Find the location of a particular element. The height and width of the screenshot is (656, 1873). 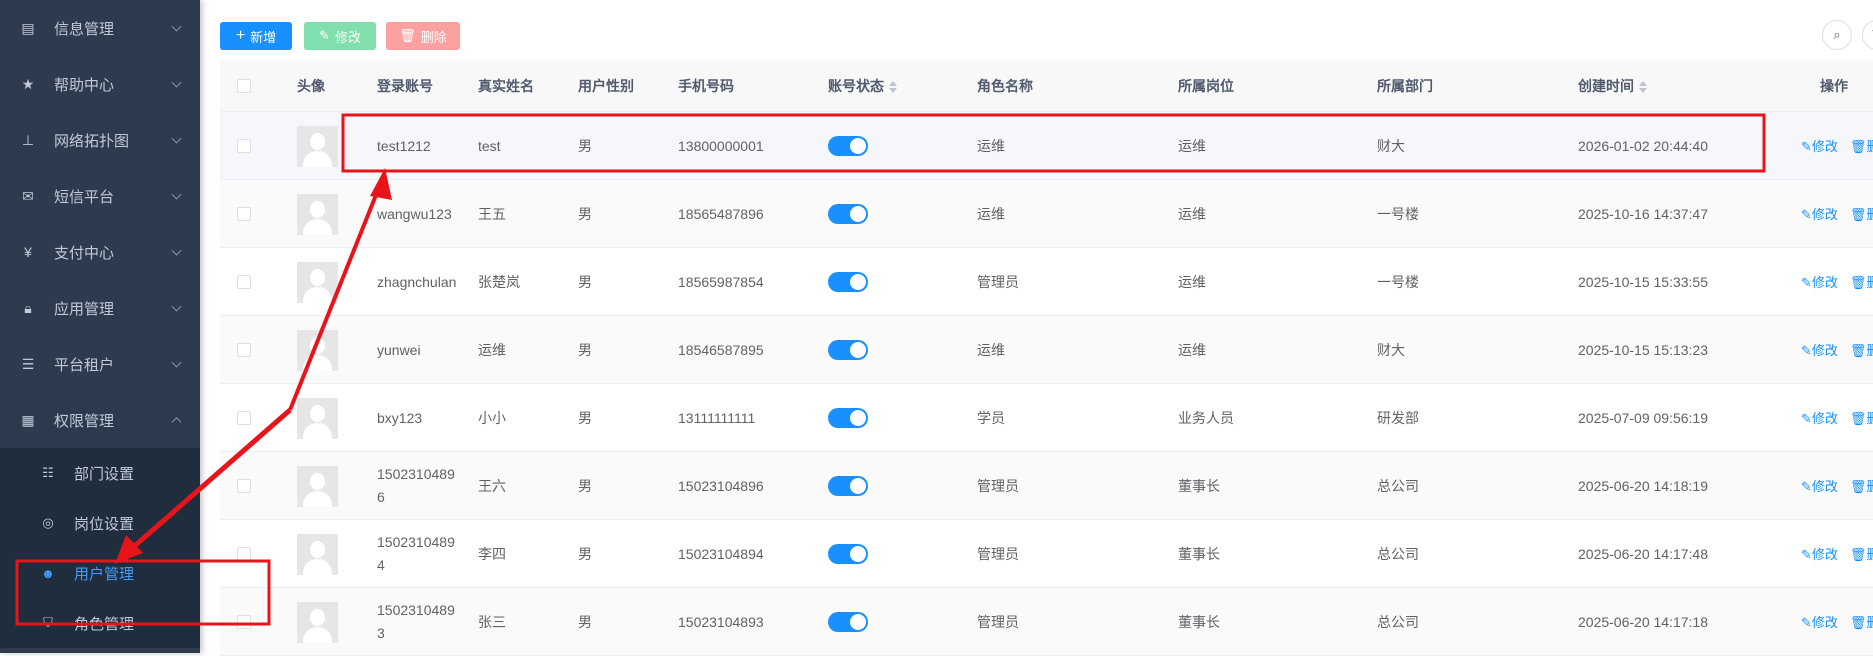

sidebar-item-4: ✉ 短信平台 is located at coordinates (100, 196).